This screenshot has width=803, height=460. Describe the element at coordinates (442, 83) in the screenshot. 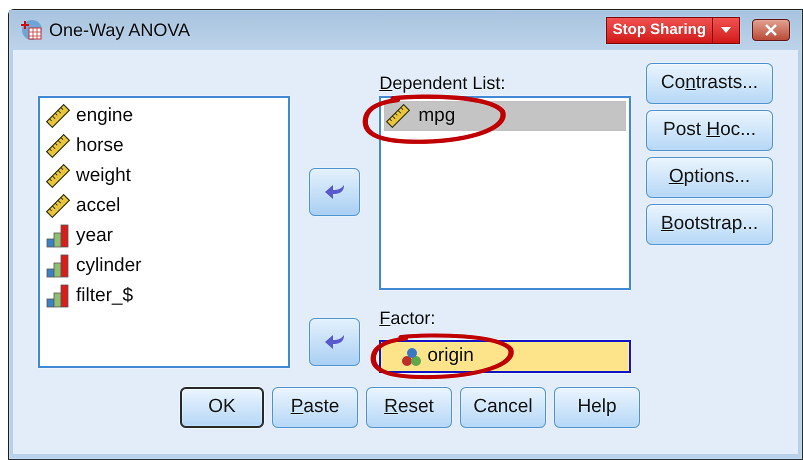

I see `dependent-list-label: Dependent List:` at that location.